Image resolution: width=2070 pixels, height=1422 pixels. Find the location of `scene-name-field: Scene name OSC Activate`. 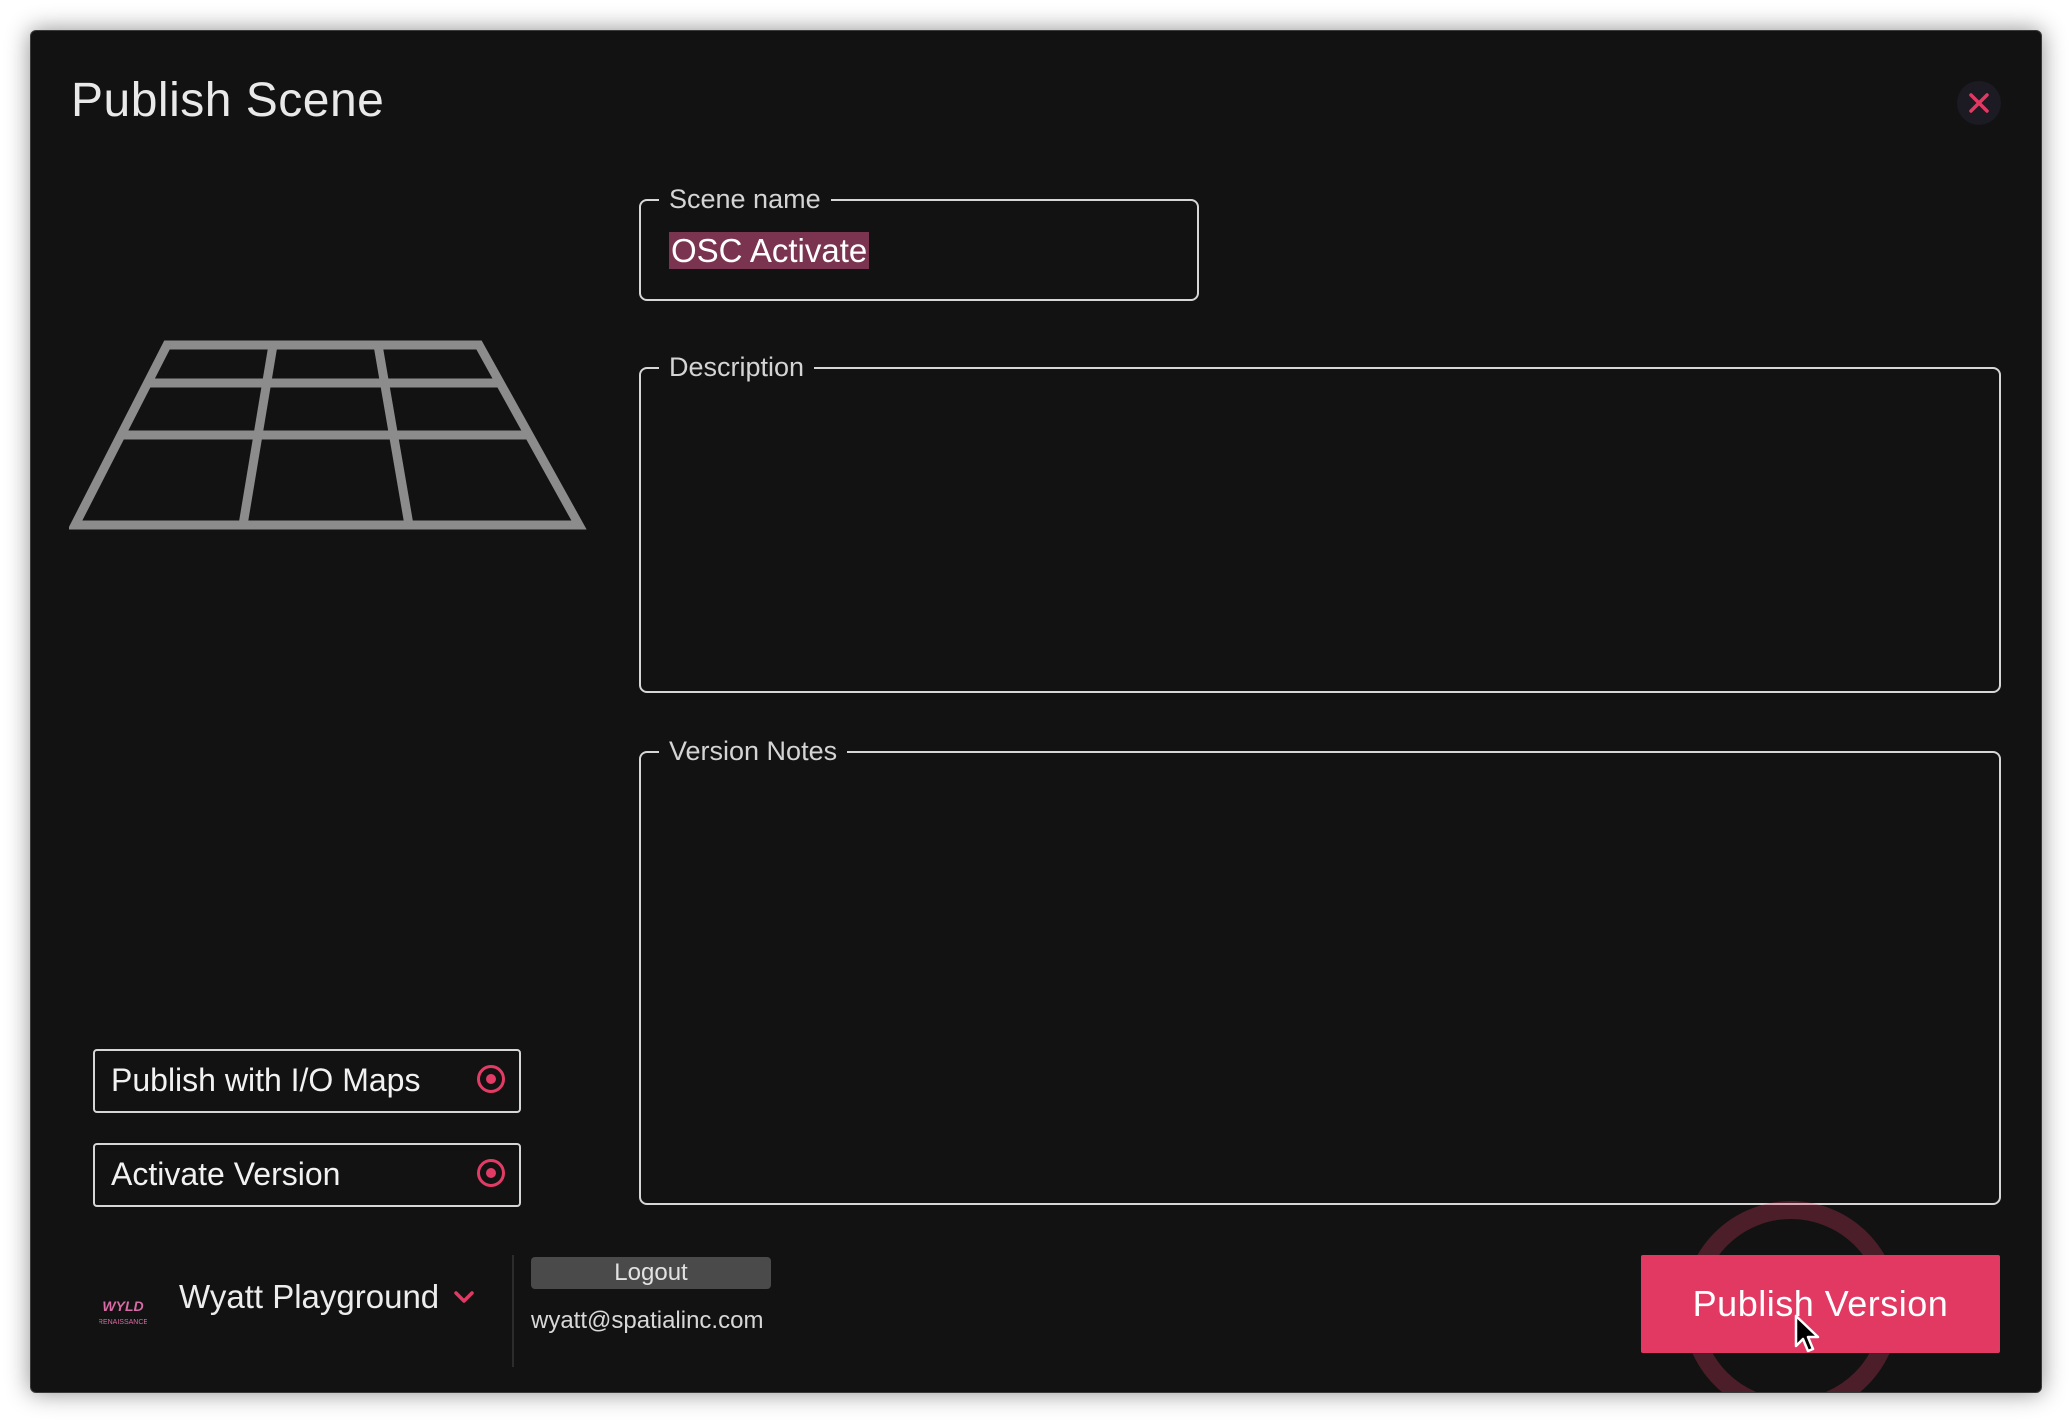

scene-name-field: Scene name OSC Activate is located at coordinates (919, 241).